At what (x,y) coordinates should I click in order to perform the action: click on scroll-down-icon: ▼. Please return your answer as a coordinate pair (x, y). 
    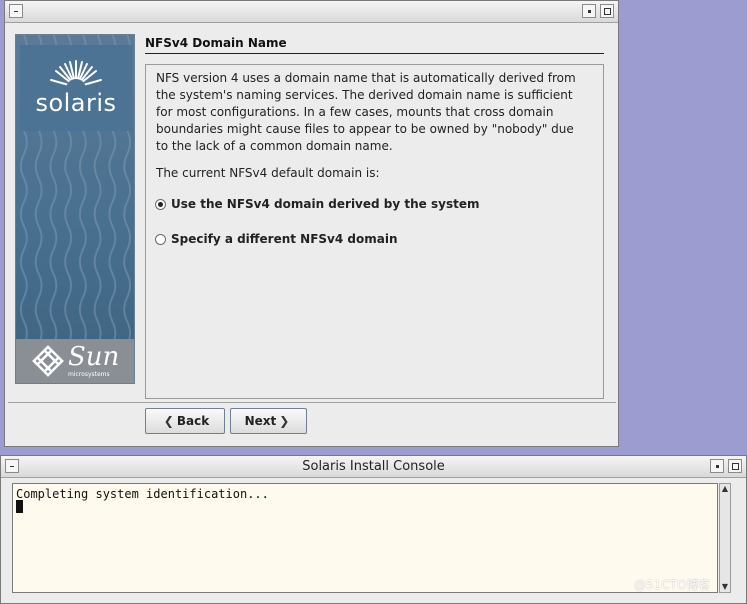
    Looking at the image, I should click on (725, 587).